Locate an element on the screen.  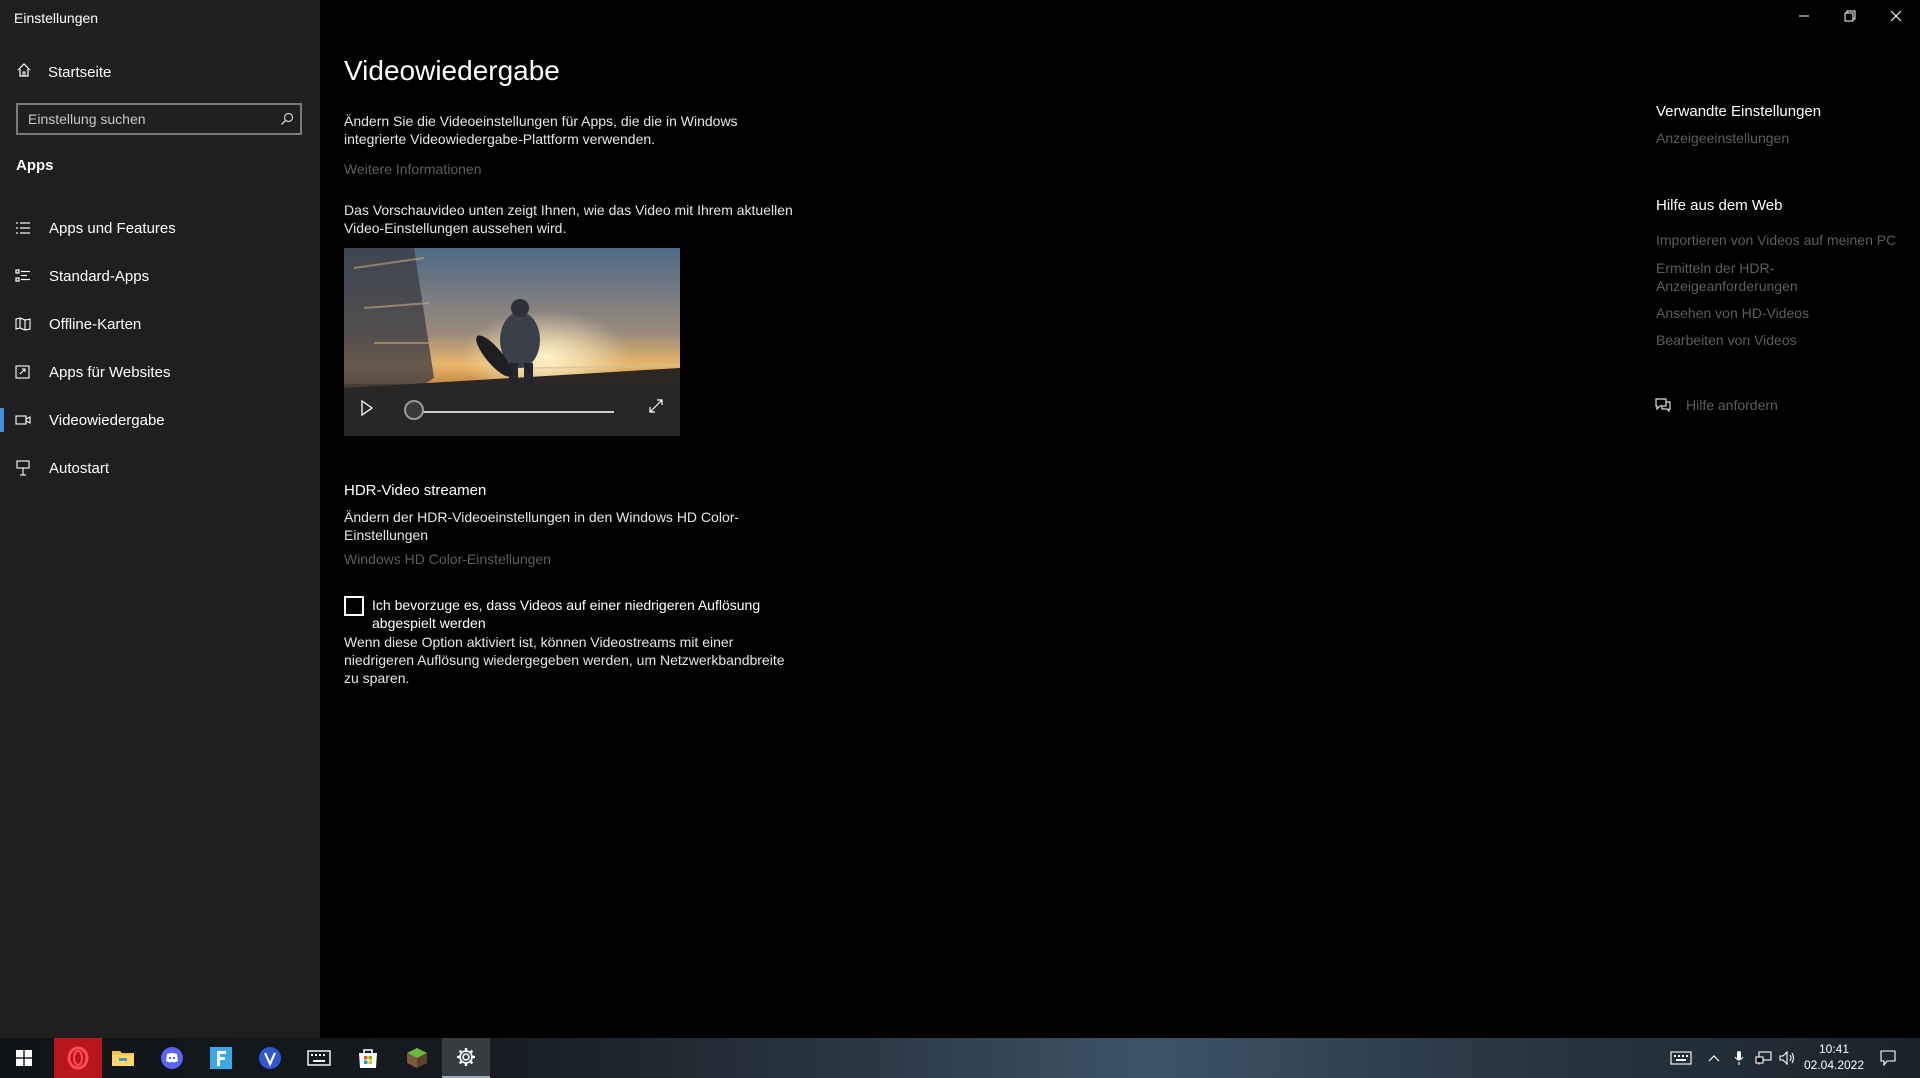
hdr-section-title: HDR-Video streamen is located at coordinates (415, 490).